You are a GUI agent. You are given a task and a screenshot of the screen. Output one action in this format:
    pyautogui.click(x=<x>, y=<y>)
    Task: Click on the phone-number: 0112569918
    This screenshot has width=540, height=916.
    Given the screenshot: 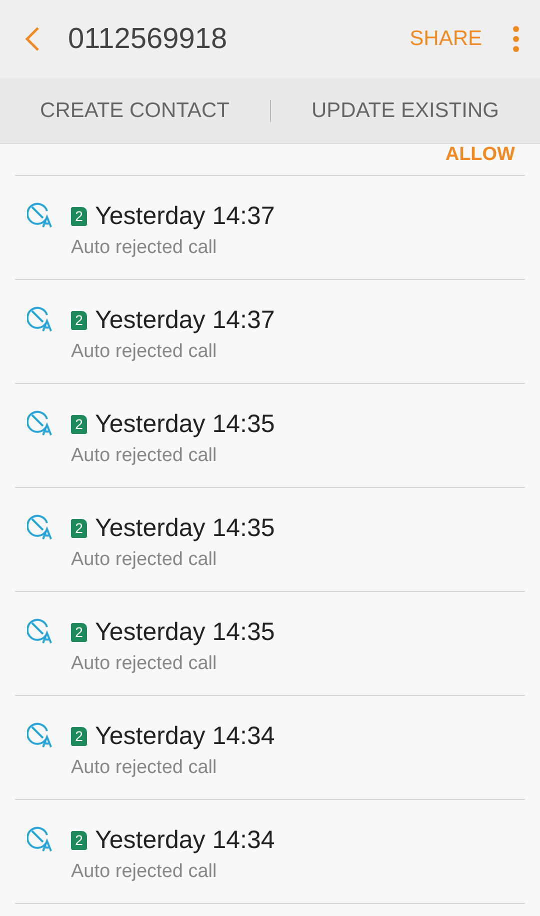 What is the action you would take?
    pyautogui.click(x=148, y=39)
    